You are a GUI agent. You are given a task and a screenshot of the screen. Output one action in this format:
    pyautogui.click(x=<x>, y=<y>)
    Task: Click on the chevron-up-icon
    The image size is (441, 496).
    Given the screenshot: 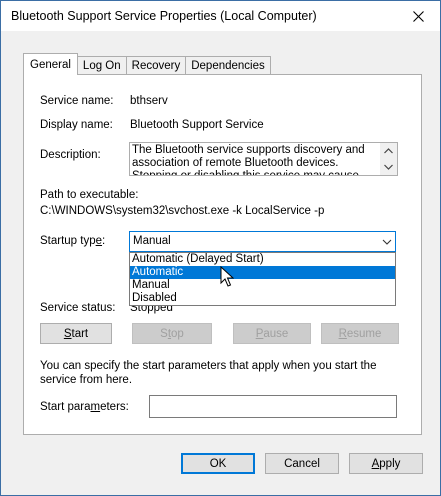 What is the action you would take?
    pyautogui.click(x=388, y=151)
    